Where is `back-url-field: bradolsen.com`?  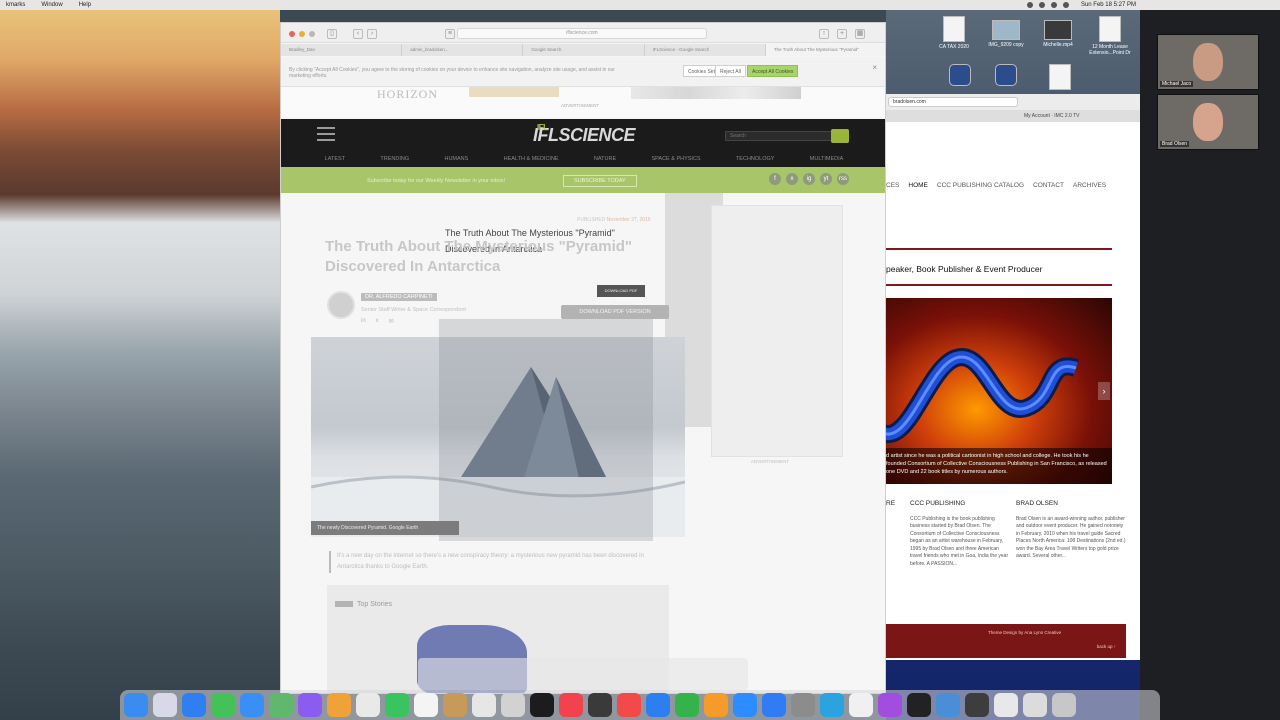 back-url-field: bradolsen.com is located at coordinates (953, 102).